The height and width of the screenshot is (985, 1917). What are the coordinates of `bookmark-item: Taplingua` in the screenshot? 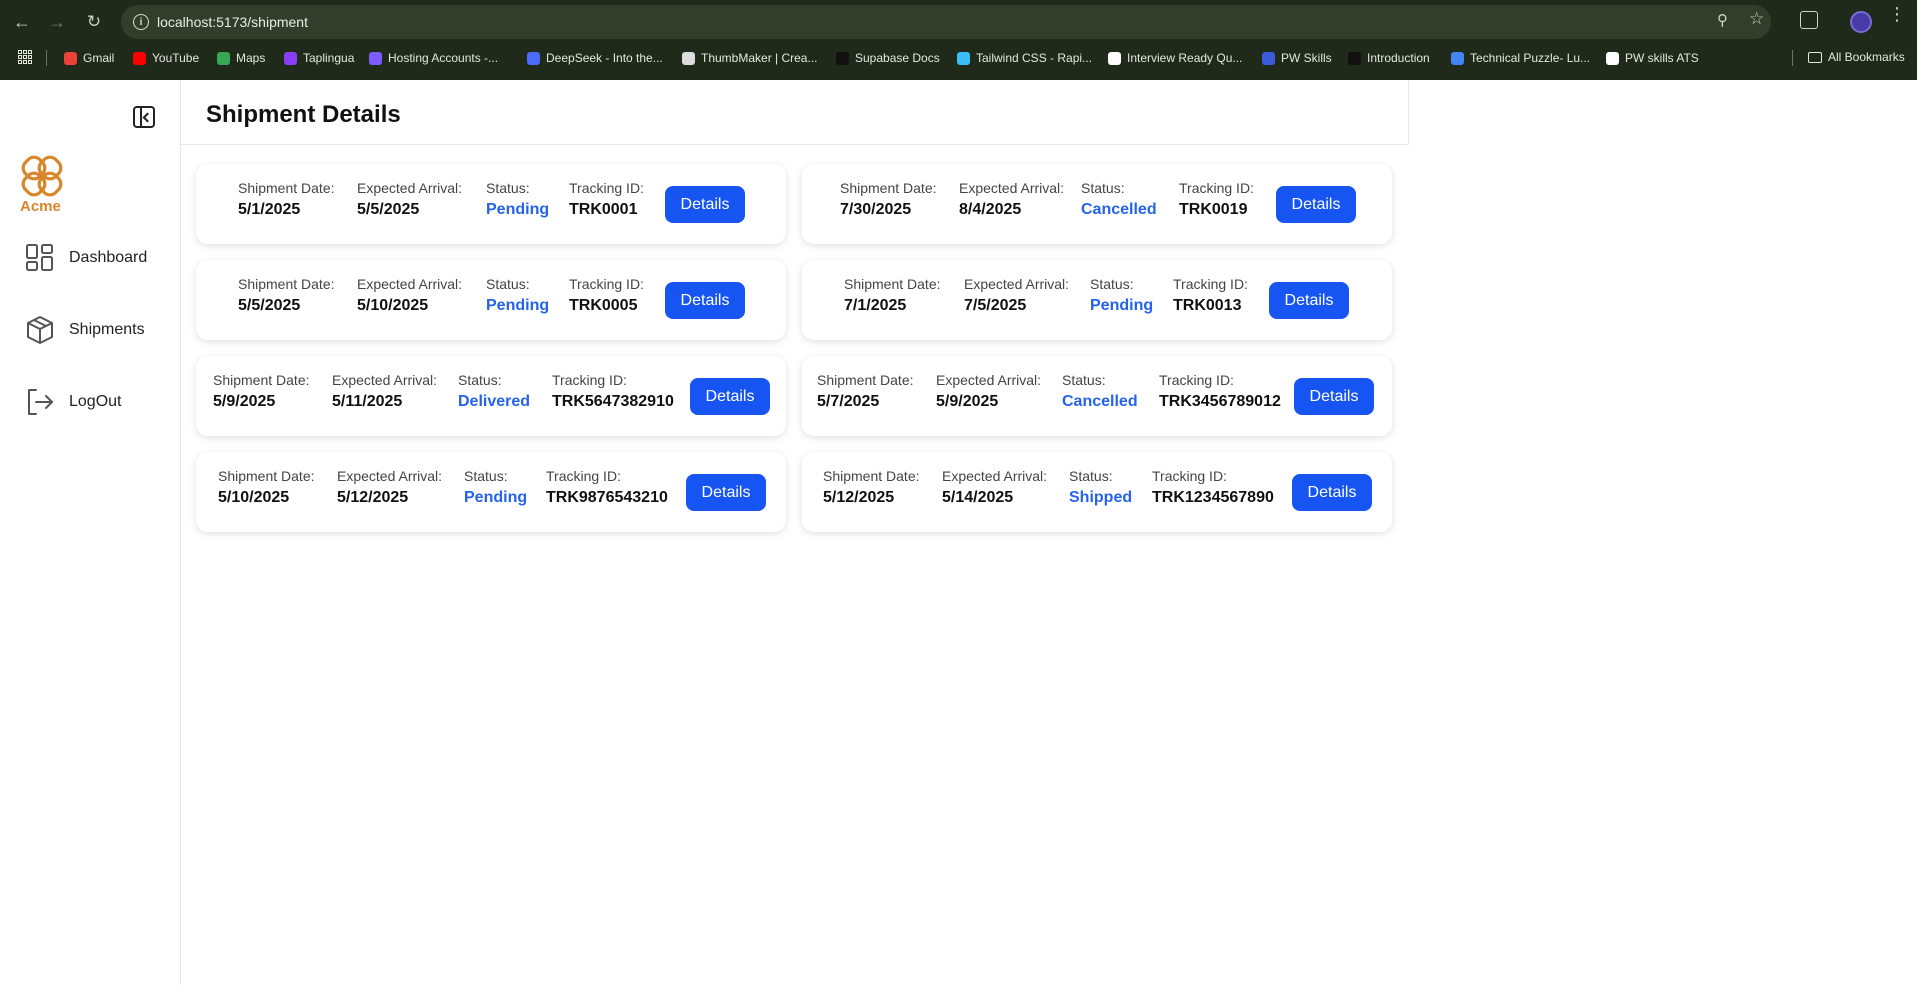 It's located at (319, 58).